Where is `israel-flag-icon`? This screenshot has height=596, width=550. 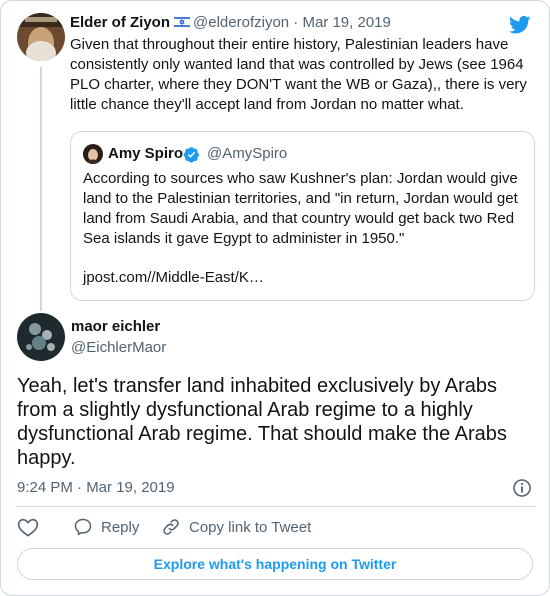 israel-flag-icon is located at coordinates (182, 22).